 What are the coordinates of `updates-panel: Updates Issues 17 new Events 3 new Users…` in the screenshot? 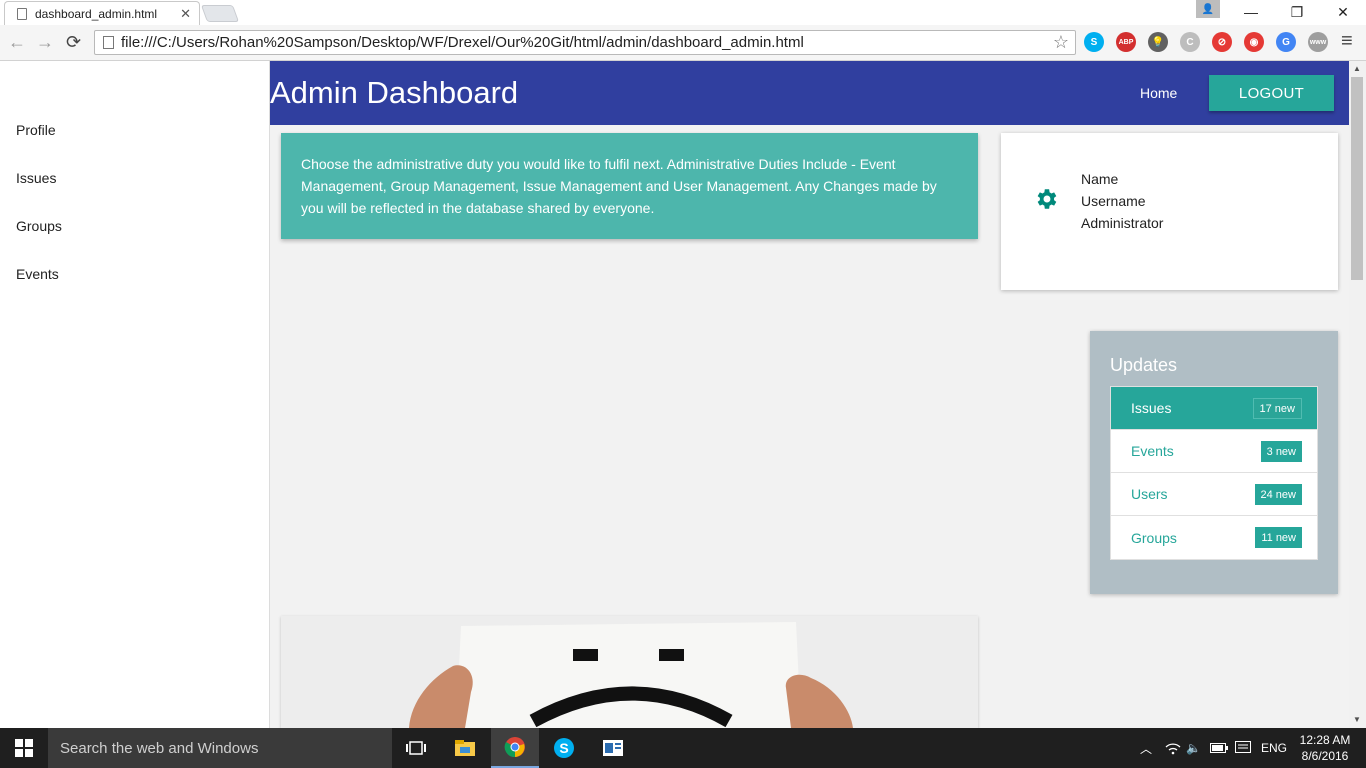 It's located at (1214, 462).